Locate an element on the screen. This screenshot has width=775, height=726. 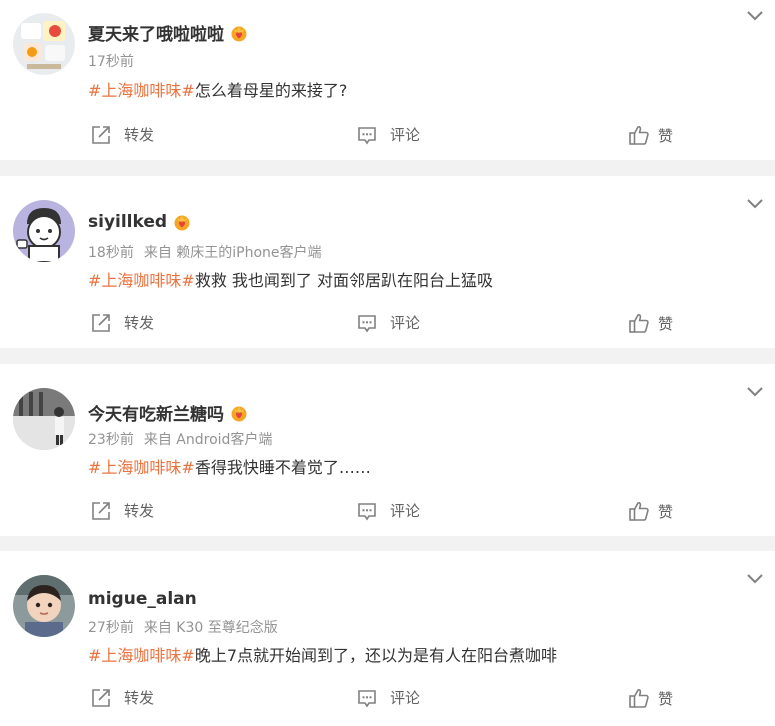
username-text: 夏天来了哦啦啦啦 is located at coordinates (156, 32).